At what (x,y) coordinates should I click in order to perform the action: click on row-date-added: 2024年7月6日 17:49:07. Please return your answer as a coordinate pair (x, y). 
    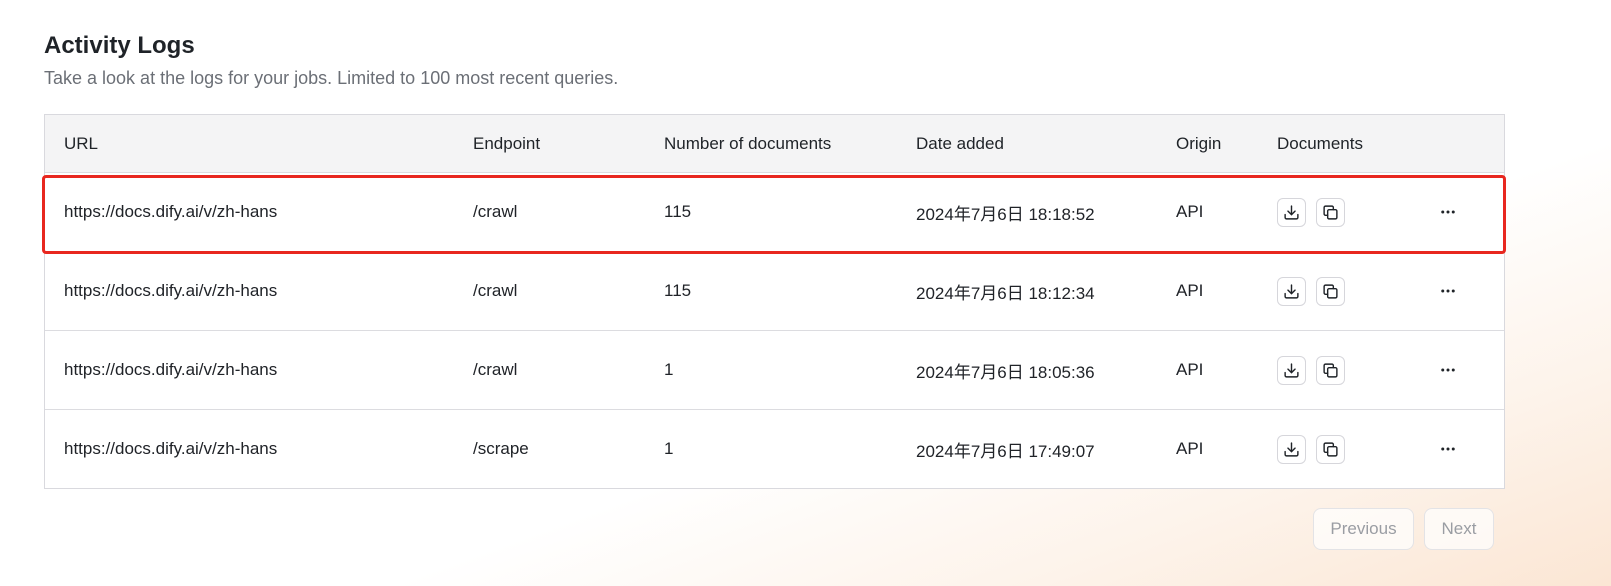
    Looking at the image, I should click on (1005, 451).